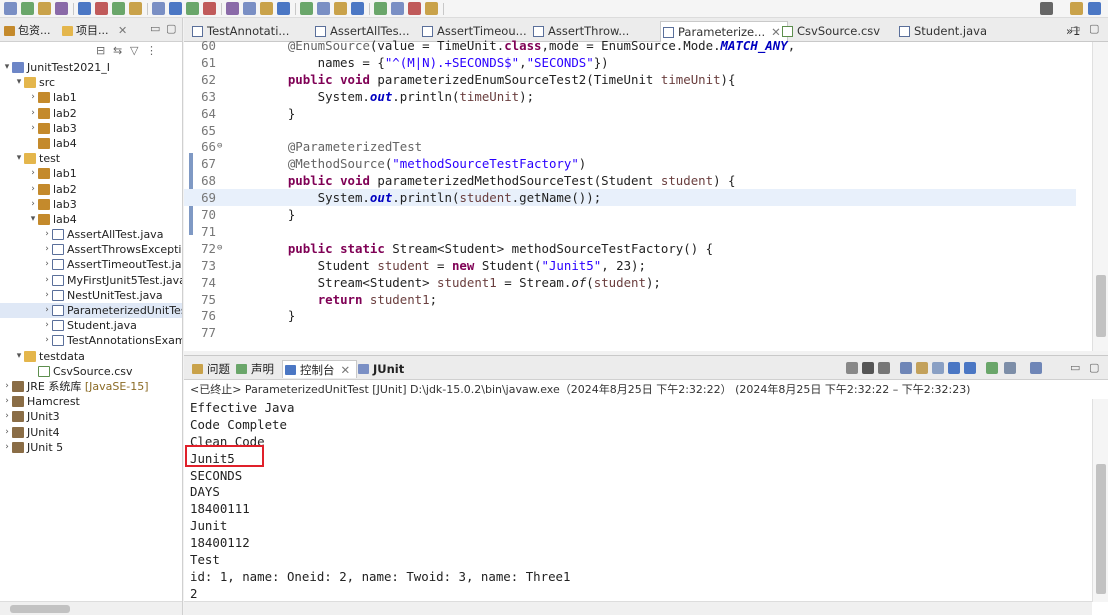  I want to click on remove-launch-icon, so click(868, 368).